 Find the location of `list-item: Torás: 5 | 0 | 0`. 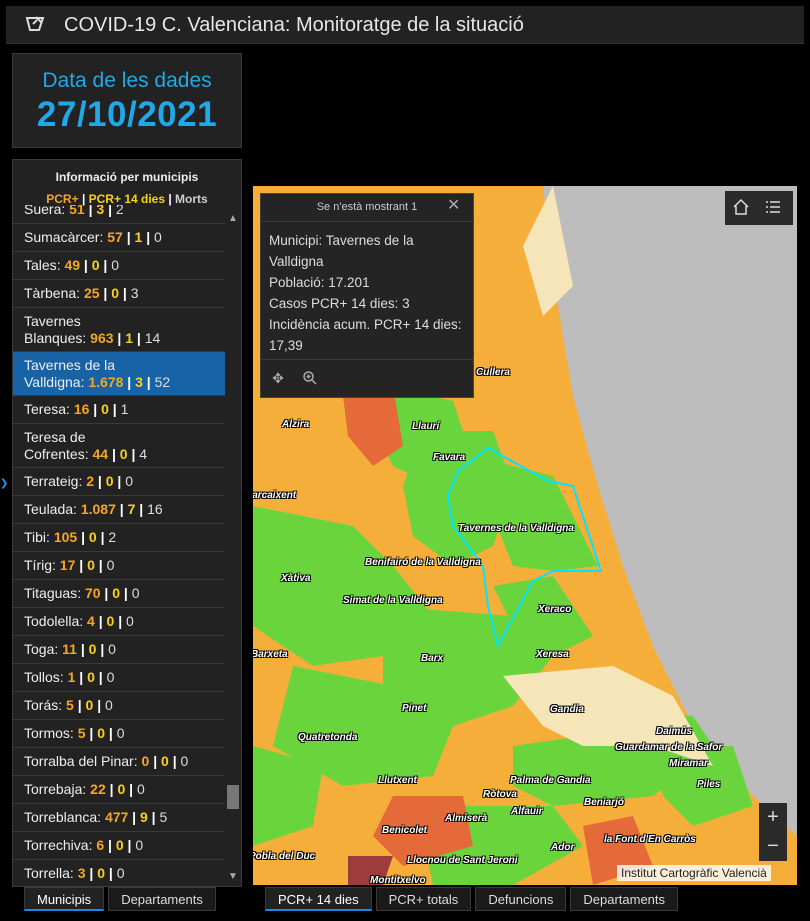

list-item: Torás: 5 | 0 | 0 is located at coordinates (119, 706).